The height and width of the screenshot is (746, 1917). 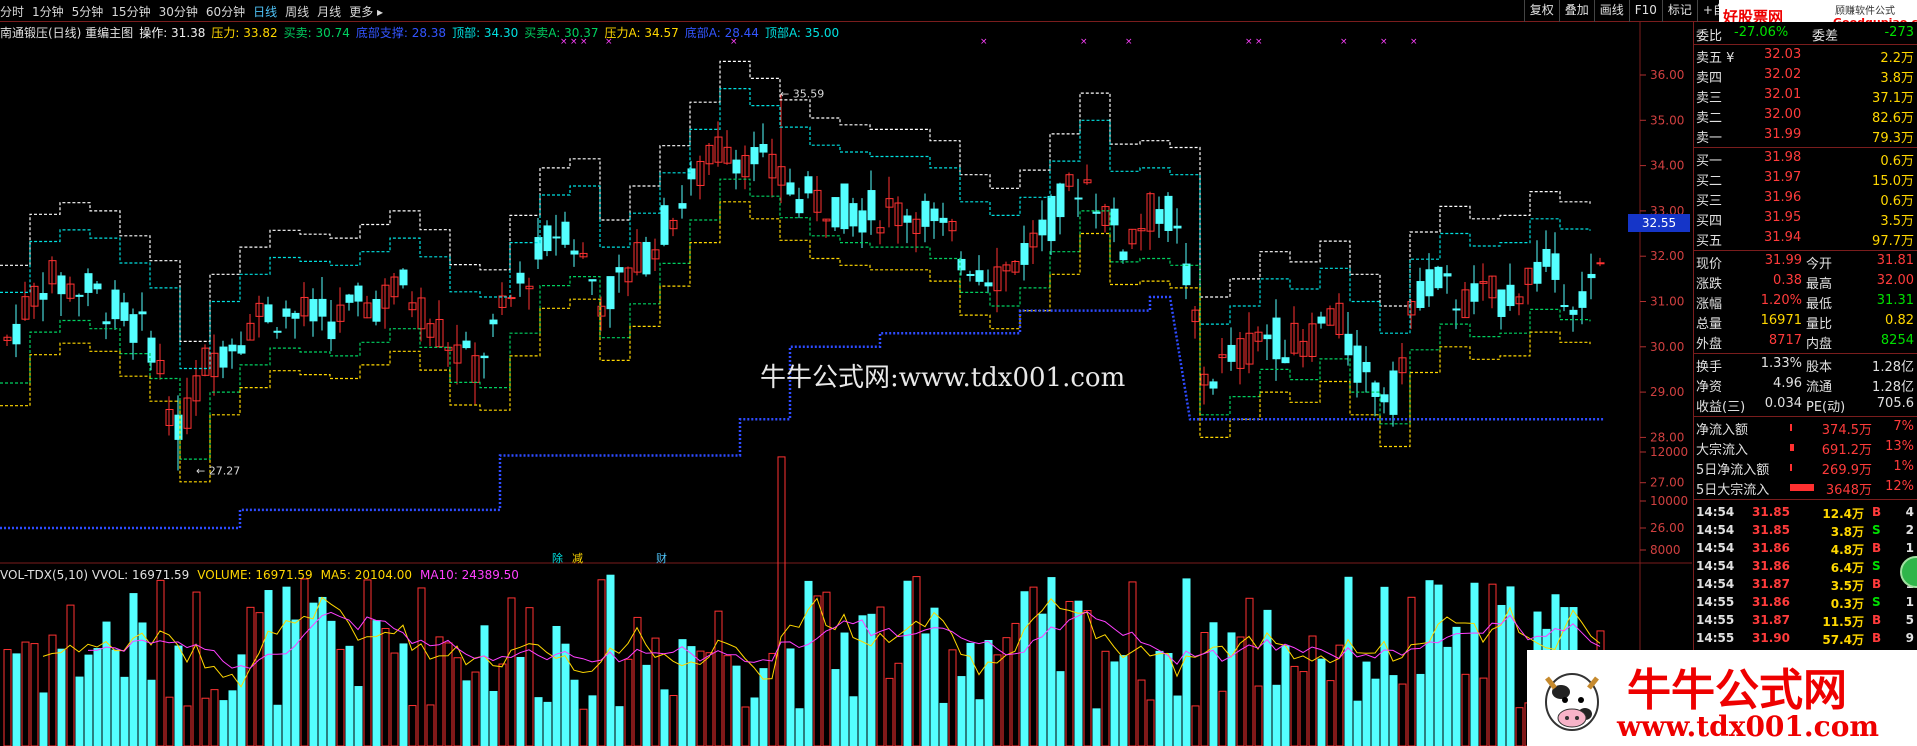 I want to click on period-tab-7: 周线, so click(x=297, y=12).